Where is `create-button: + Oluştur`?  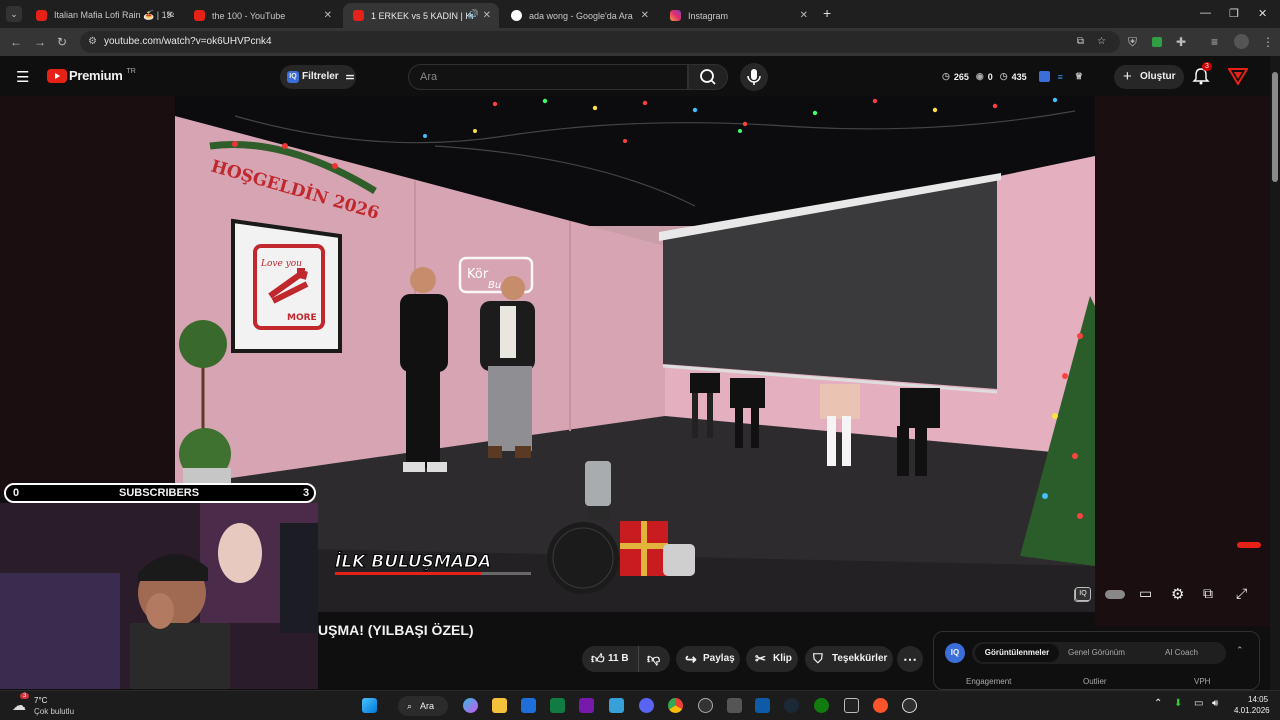
create-button: + Oluştur is located at coordinates (1149, 77).